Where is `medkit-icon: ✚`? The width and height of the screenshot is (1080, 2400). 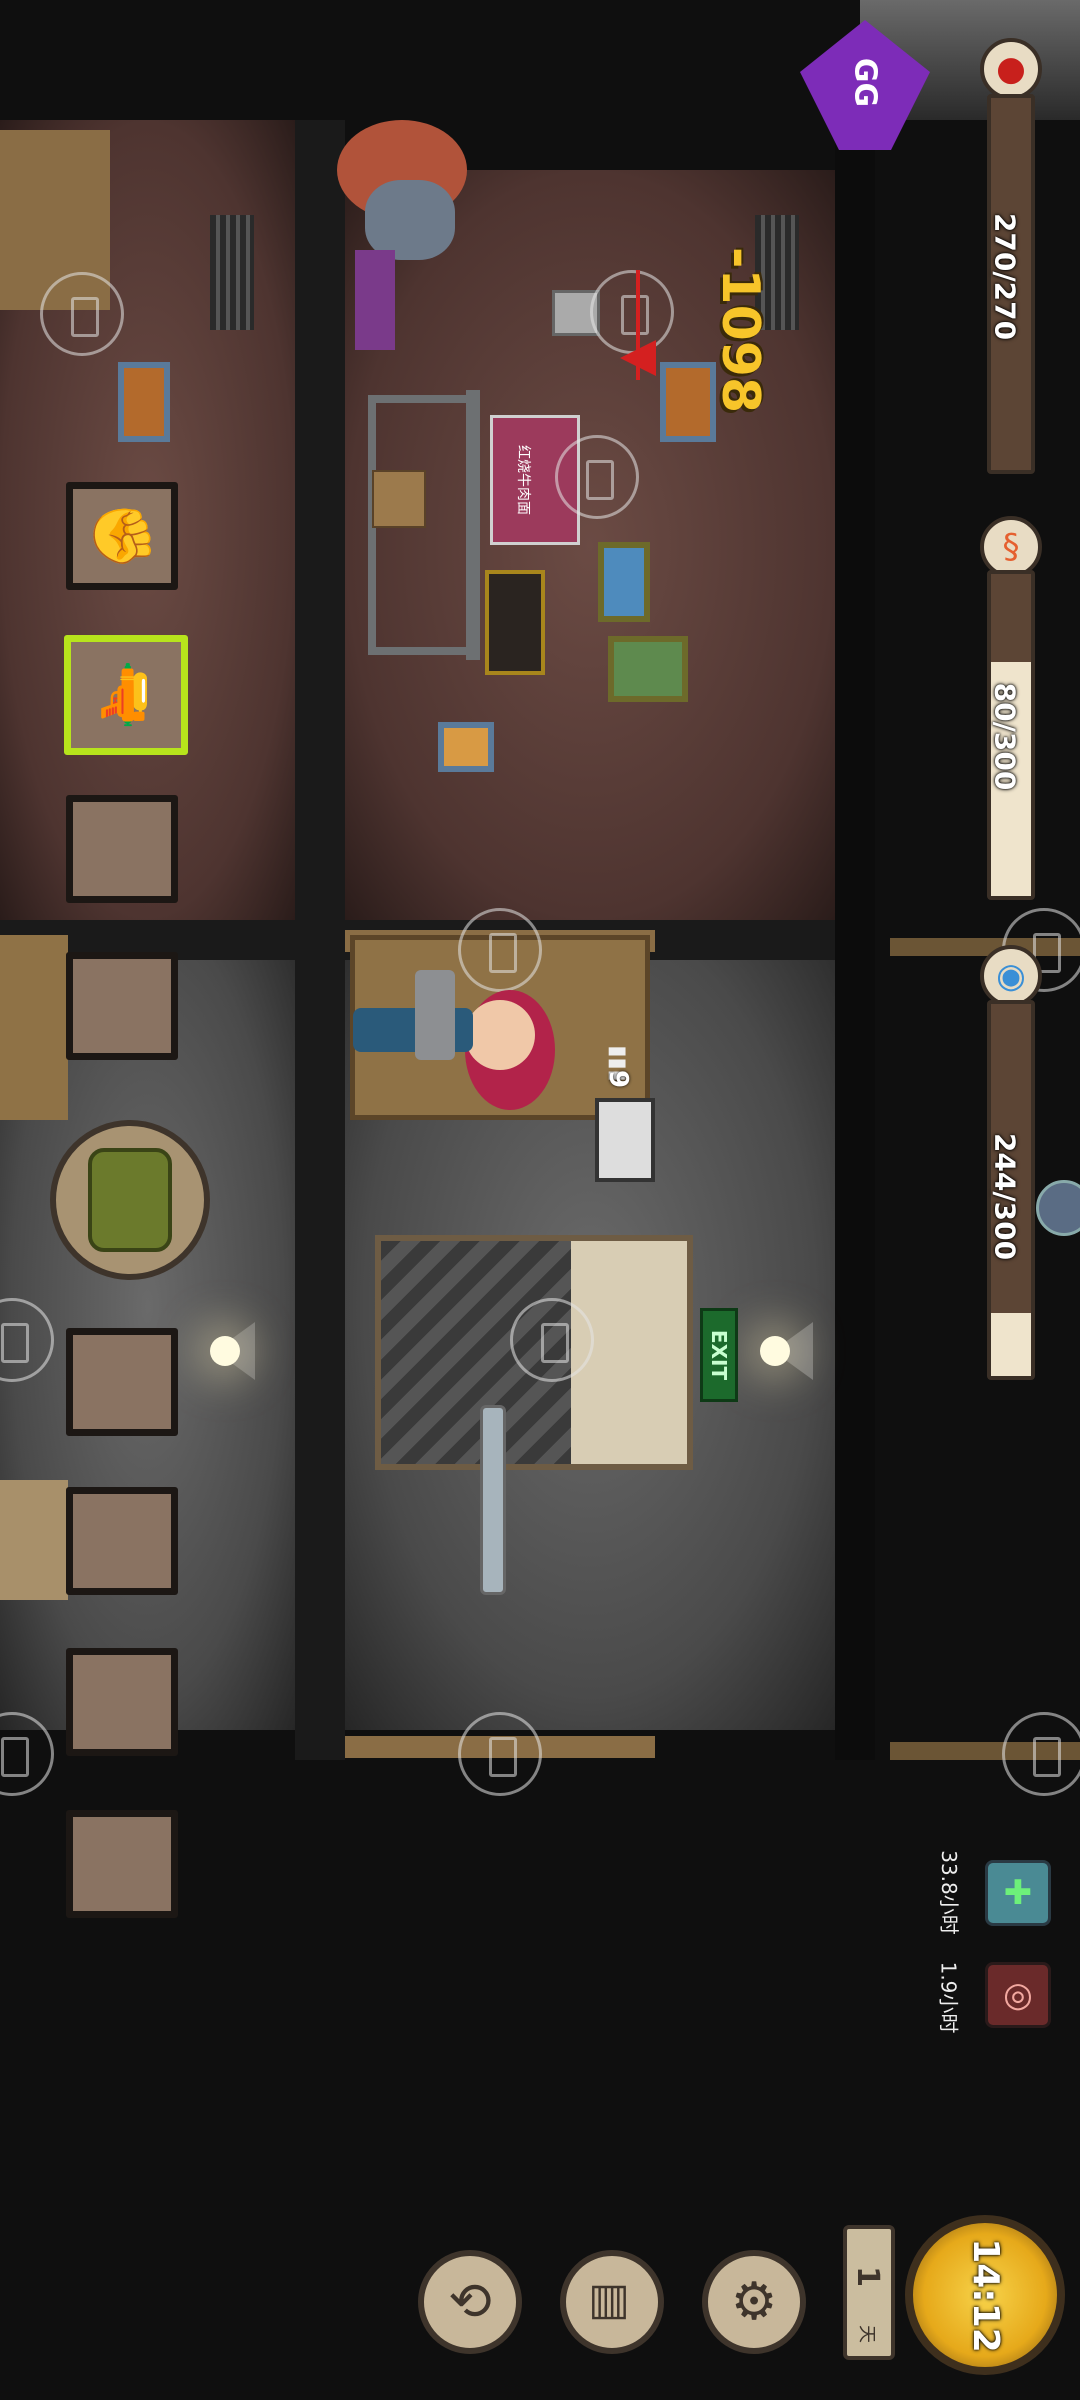
medkit-icon: ✚ is located at coordinates (1018, 1893).